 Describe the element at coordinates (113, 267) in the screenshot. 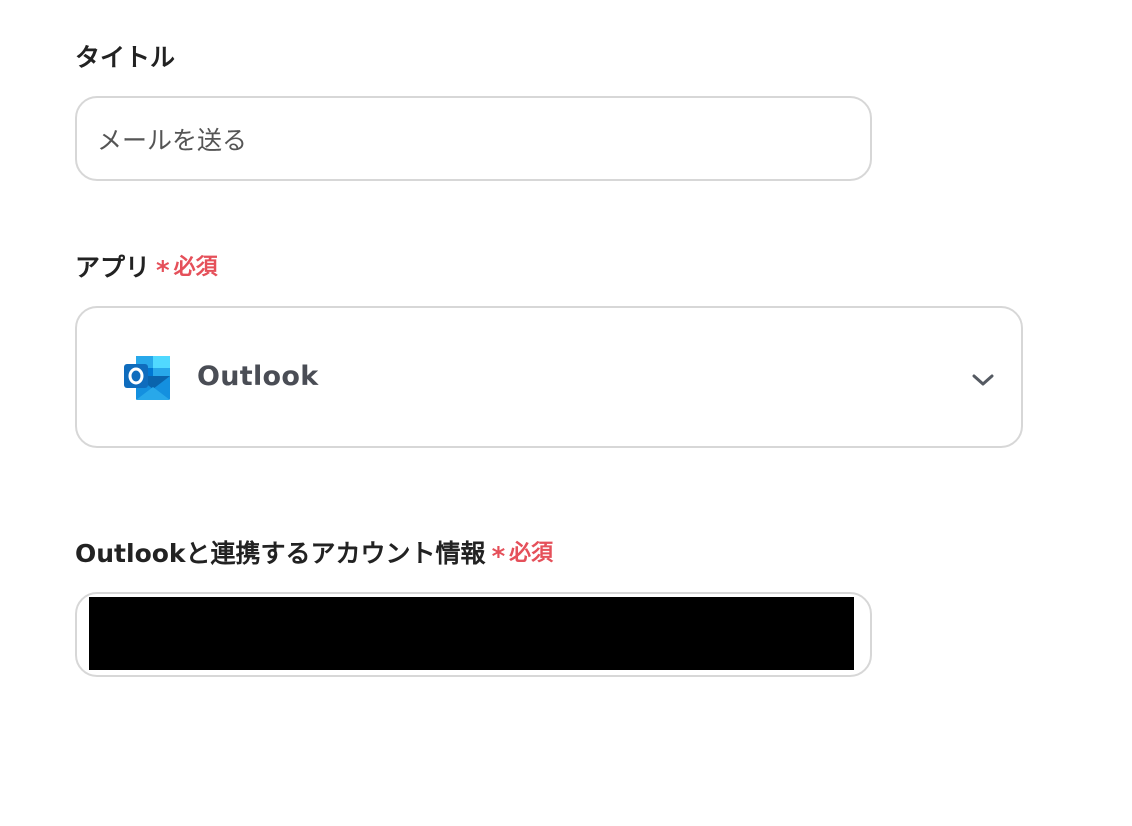

I see `app-label-text: アプリ` at that location.